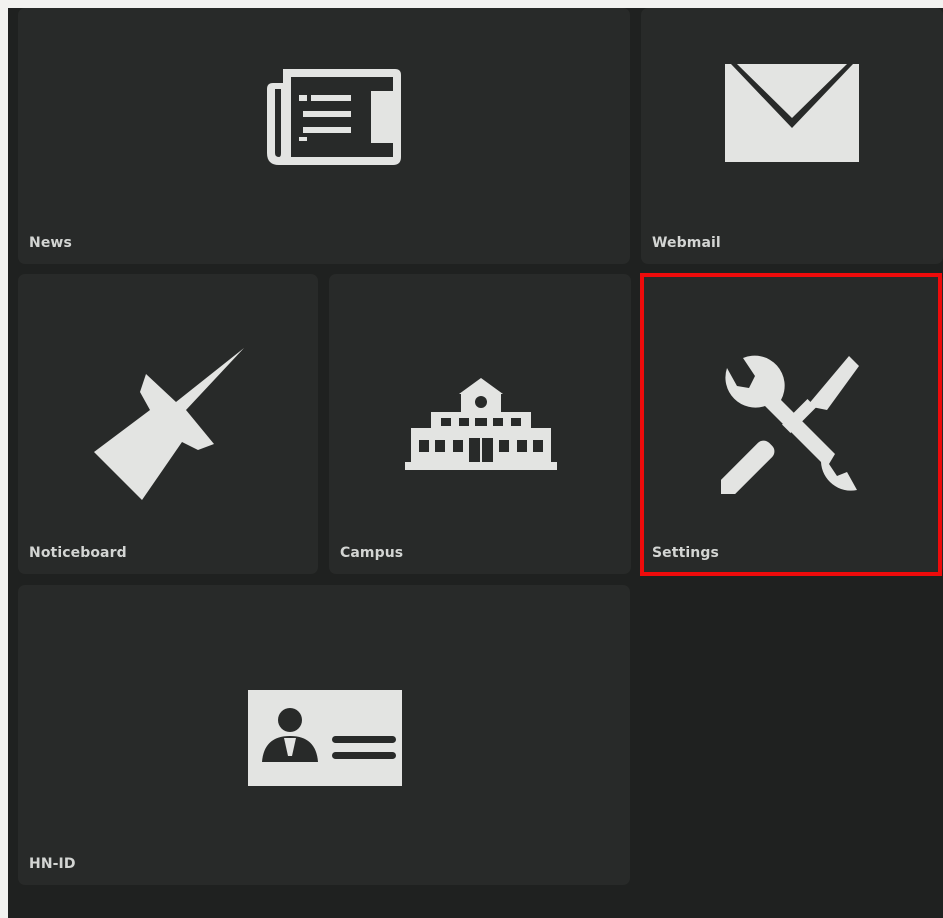 The image size is (943, 918). What do you see at coordinates (686, 243) in the screenshot?
I see `webmail-label: Webmail` at bounding box center [686, 243].